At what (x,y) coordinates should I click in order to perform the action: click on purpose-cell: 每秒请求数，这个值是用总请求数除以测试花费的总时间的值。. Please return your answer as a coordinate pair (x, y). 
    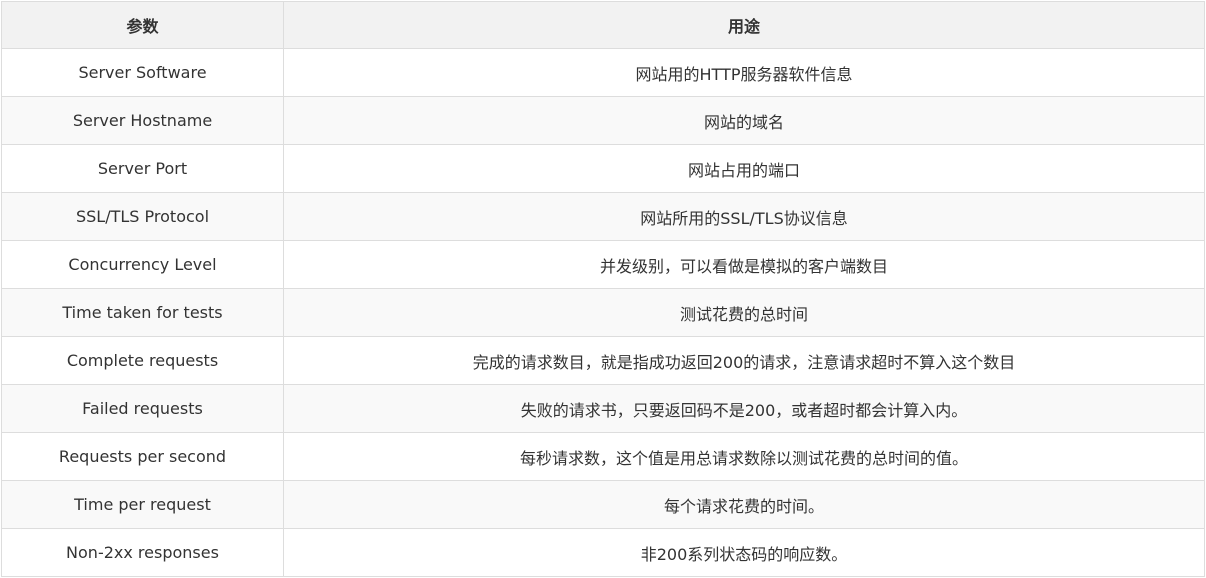
    Looking at the image, I should click on (744, 456).